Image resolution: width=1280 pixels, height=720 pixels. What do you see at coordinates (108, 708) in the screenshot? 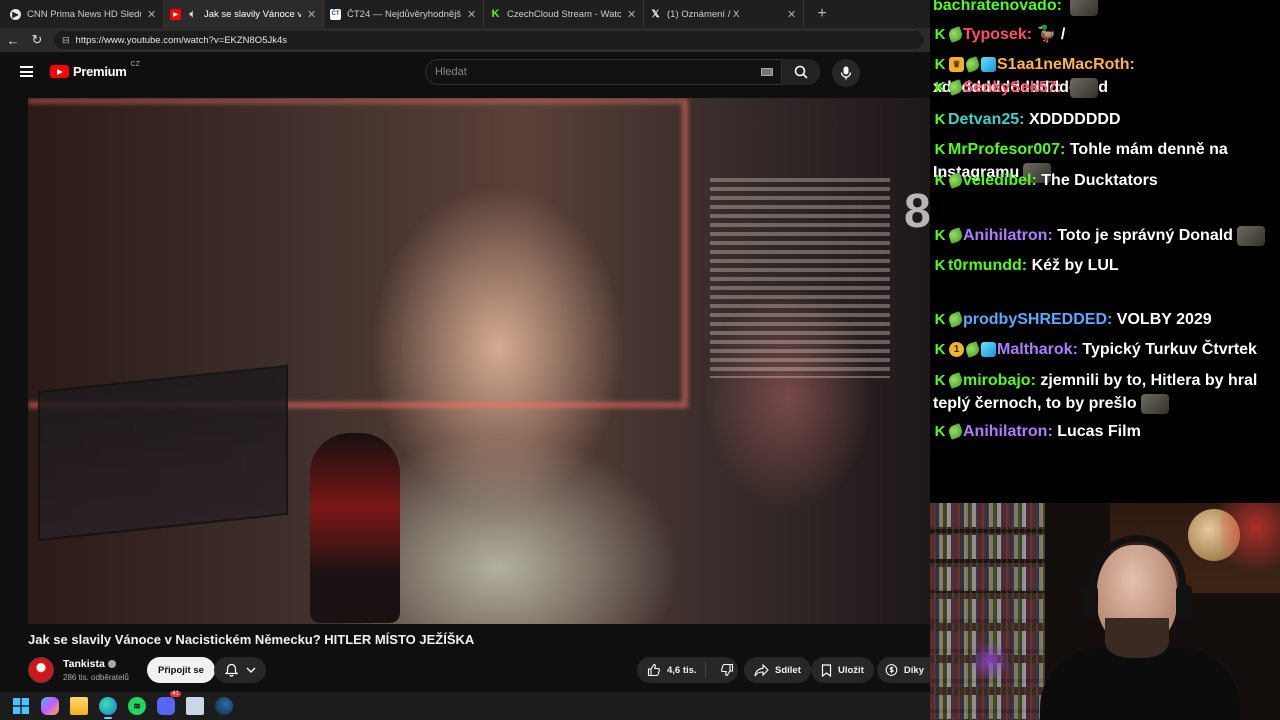
I see `edge-icon` at bounding box center [108, 708].